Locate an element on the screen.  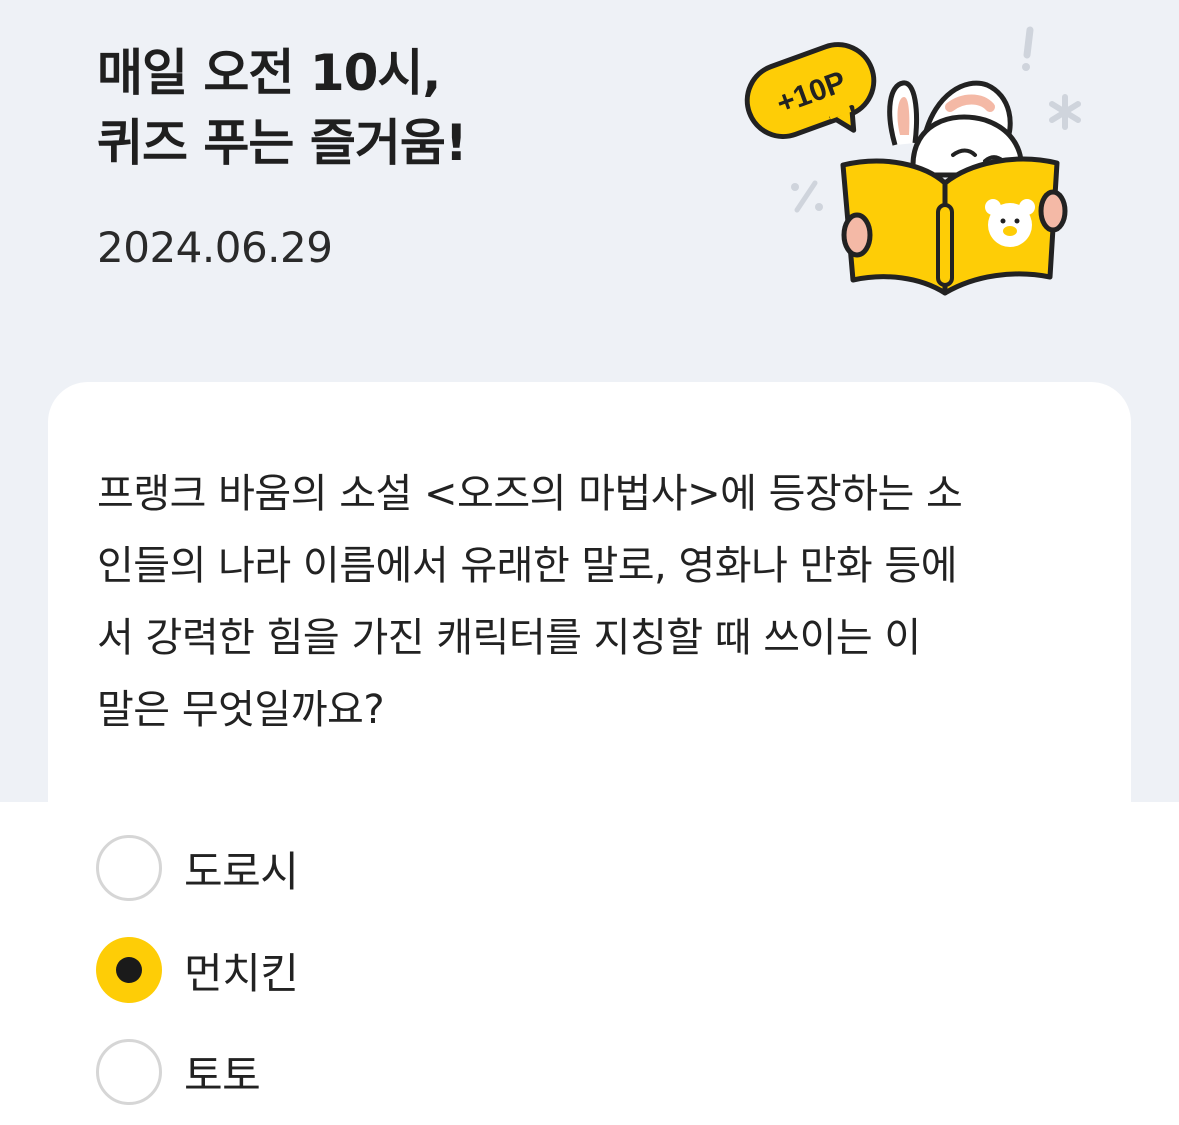
radio-dot is located at coordinates (129, 970).